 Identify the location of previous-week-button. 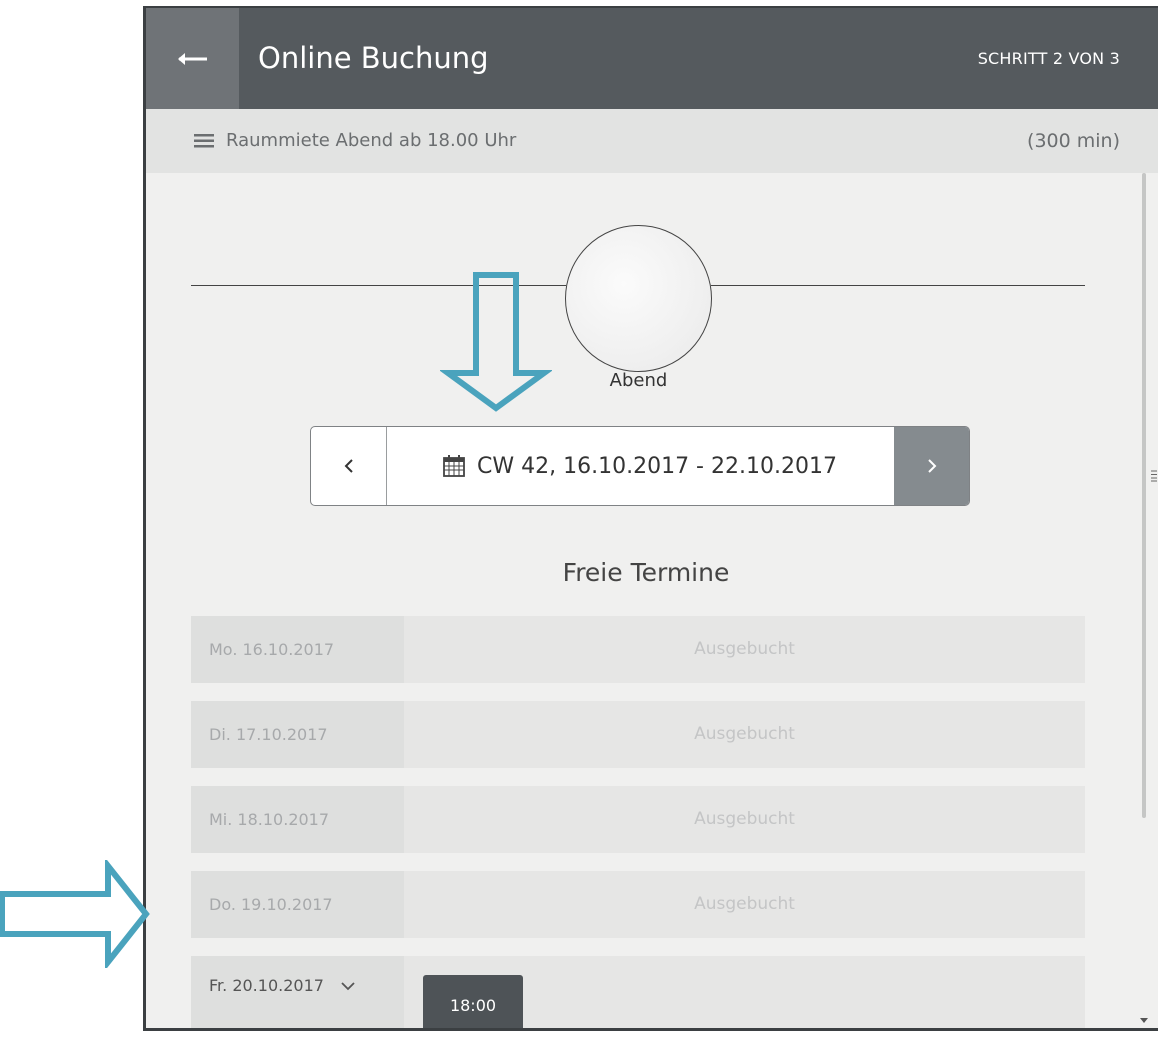
(349, 466).